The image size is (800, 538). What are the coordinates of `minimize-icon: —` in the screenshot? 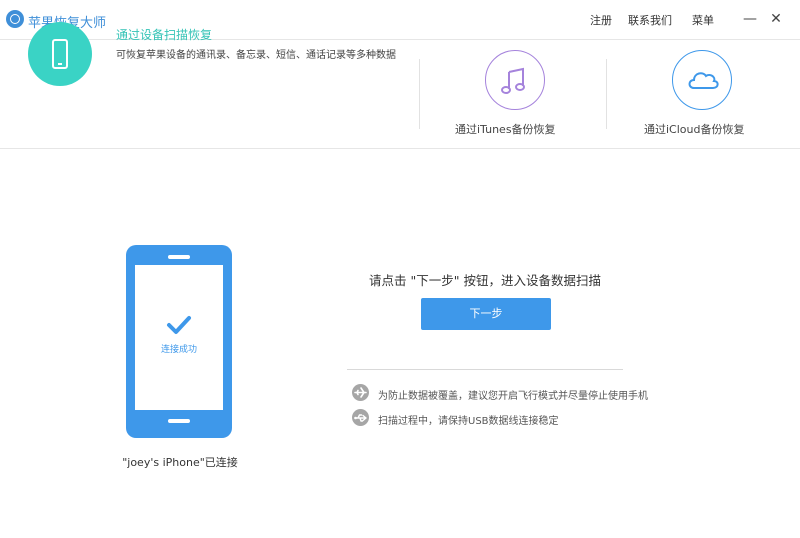 It's located at (750, 19).